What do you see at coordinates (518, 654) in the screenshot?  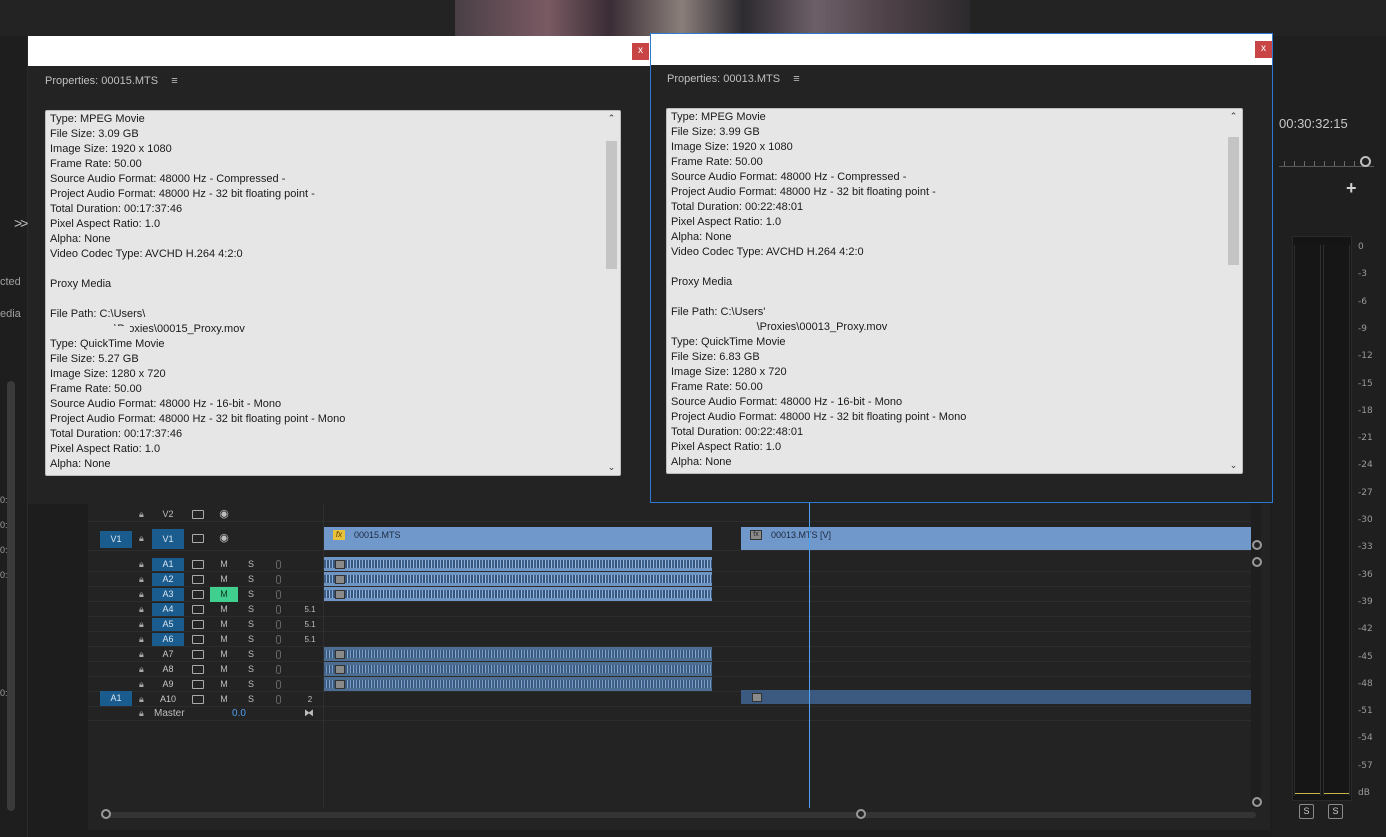 I see `audio-clip-a7` at bounding box center [518, 654].